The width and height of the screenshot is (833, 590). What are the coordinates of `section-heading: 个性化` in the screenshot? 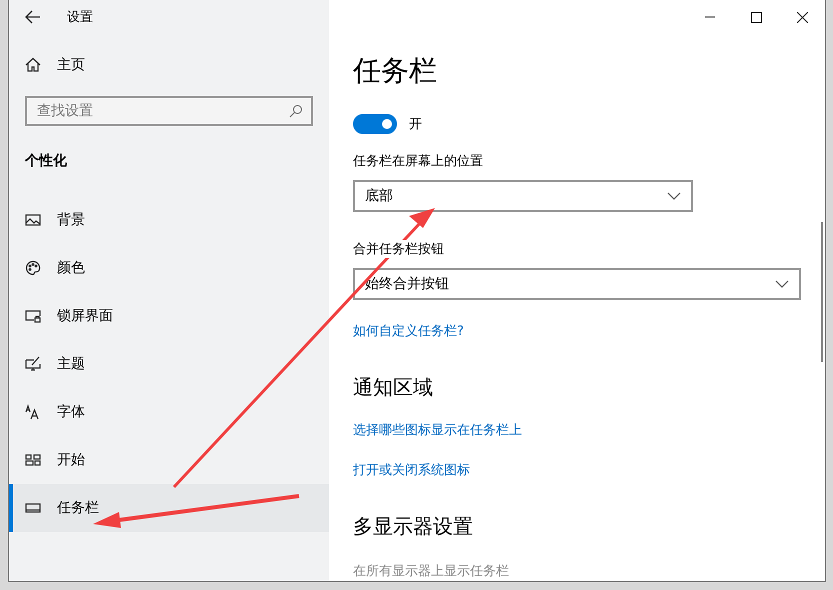 It's located at (46, 161).